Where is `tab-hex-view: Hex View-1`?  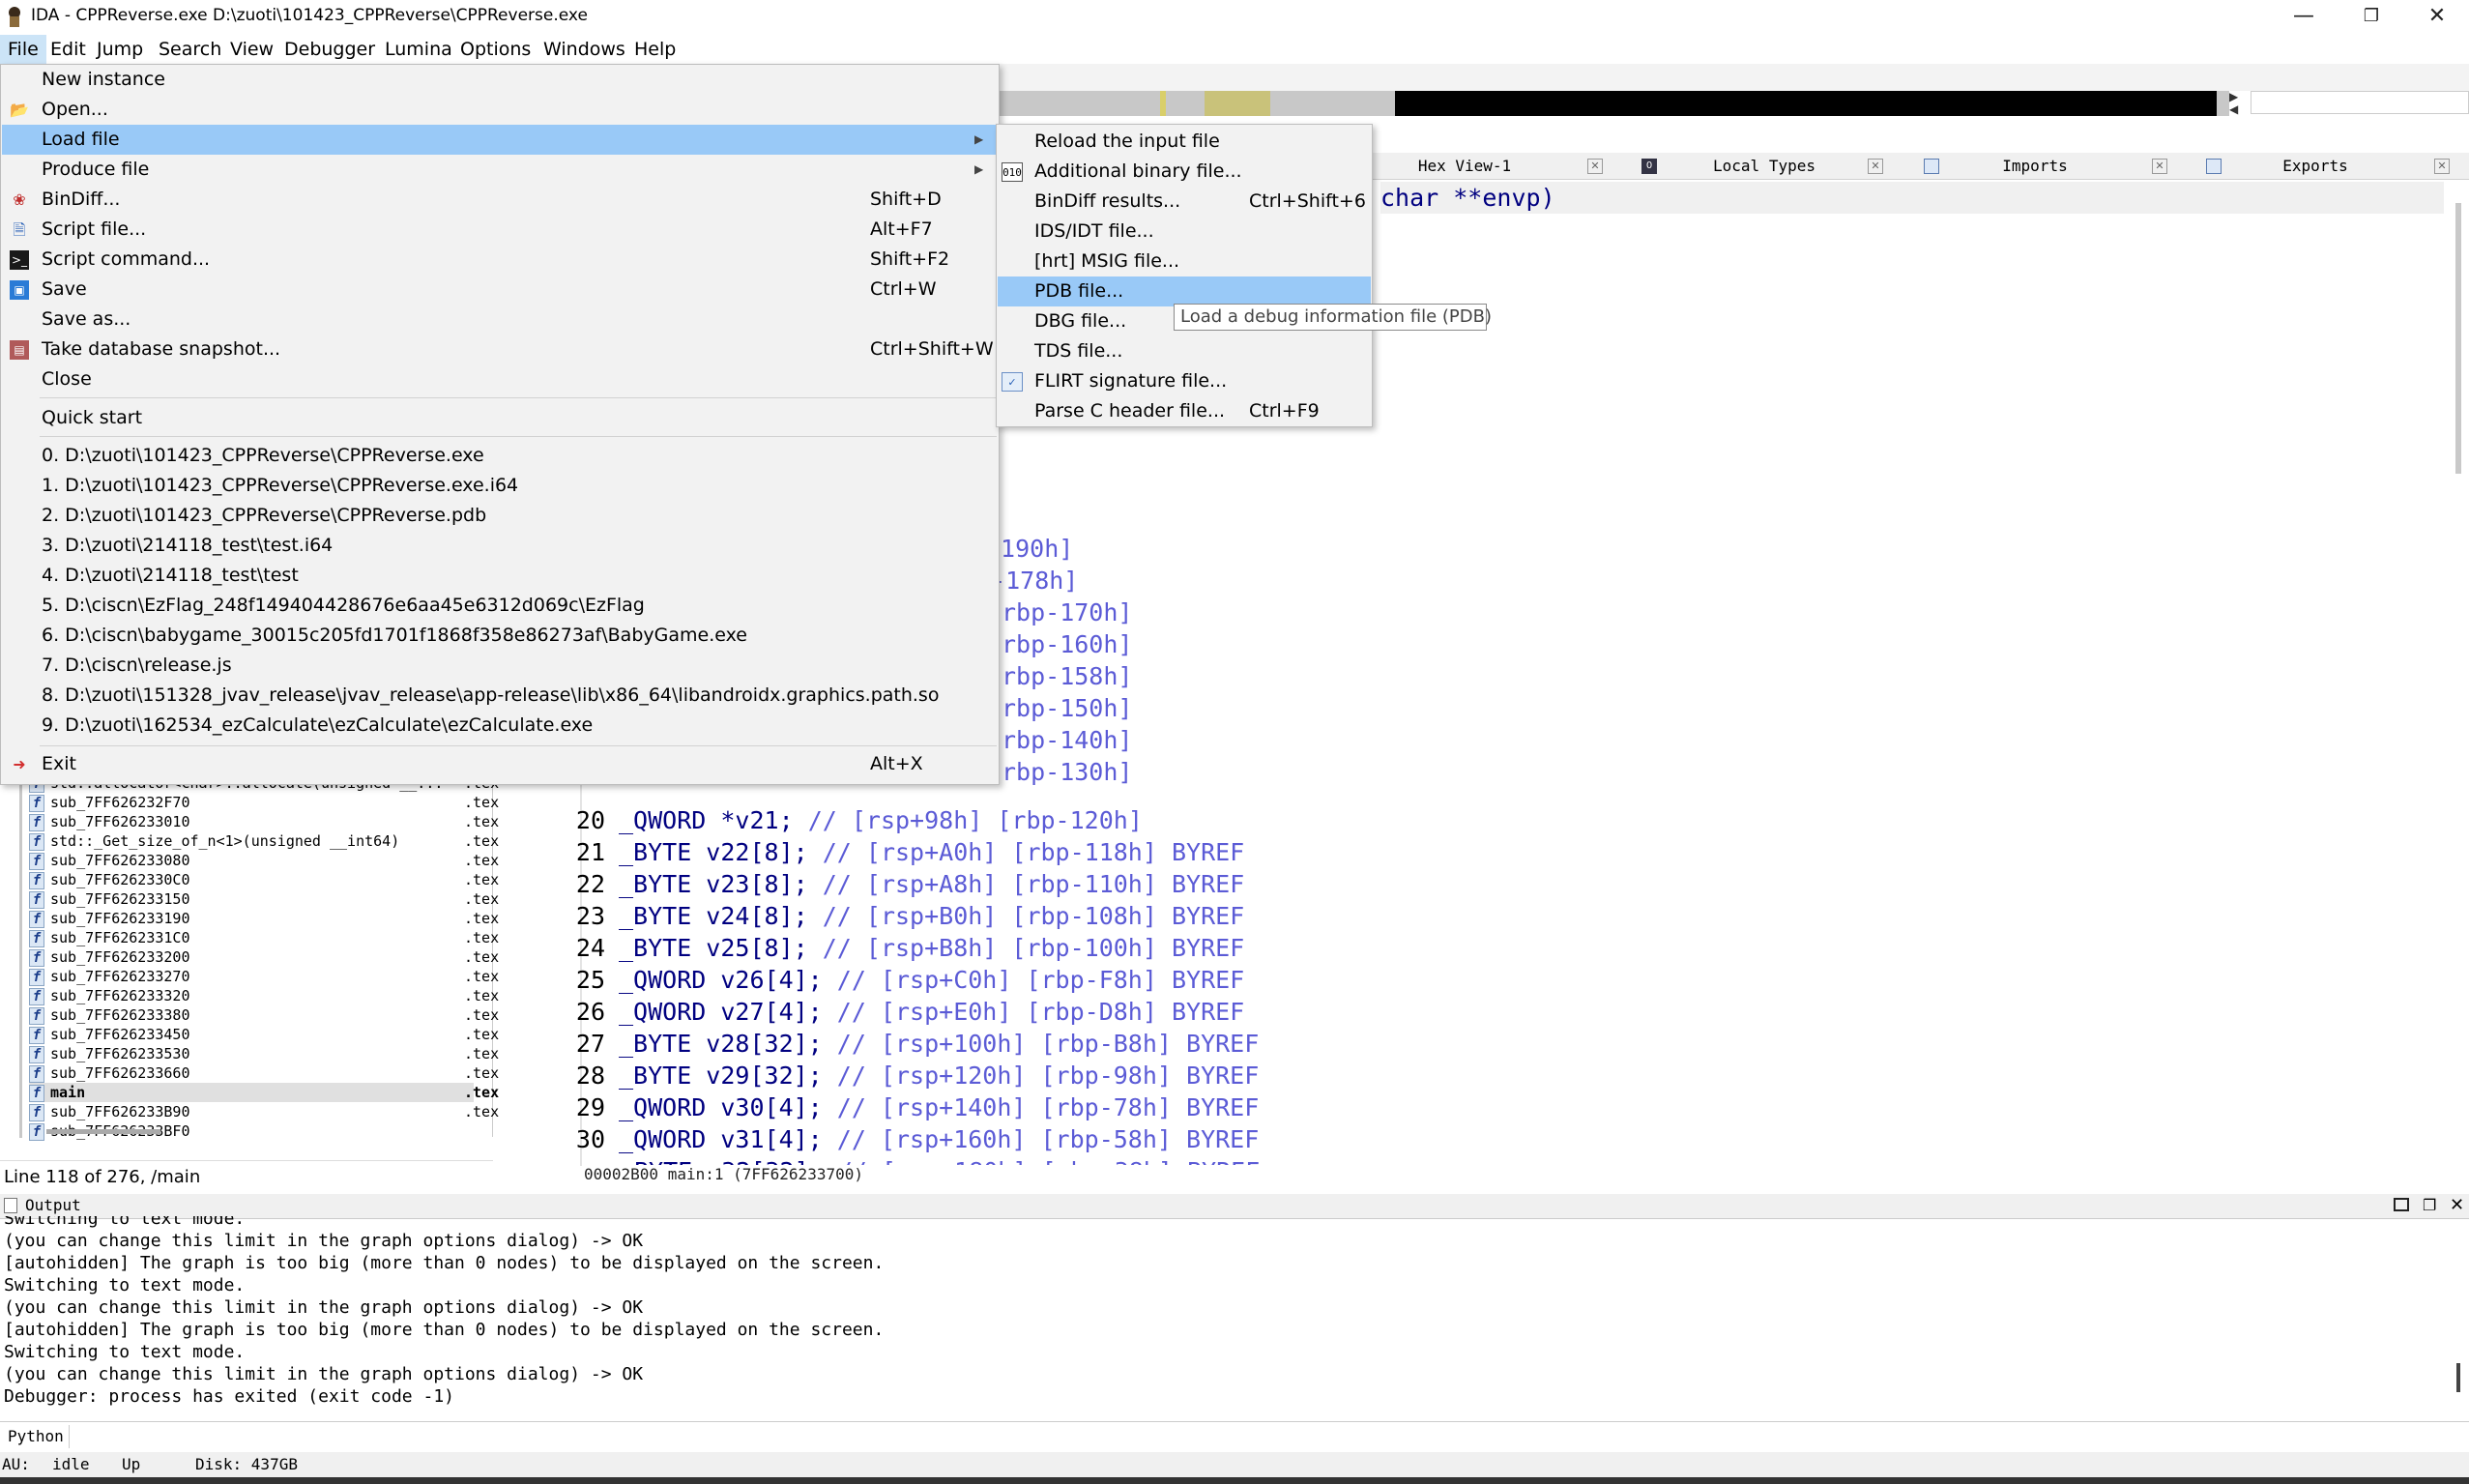 tab-hex-view: Hex View-1 is located at coordinates (1464, 167).